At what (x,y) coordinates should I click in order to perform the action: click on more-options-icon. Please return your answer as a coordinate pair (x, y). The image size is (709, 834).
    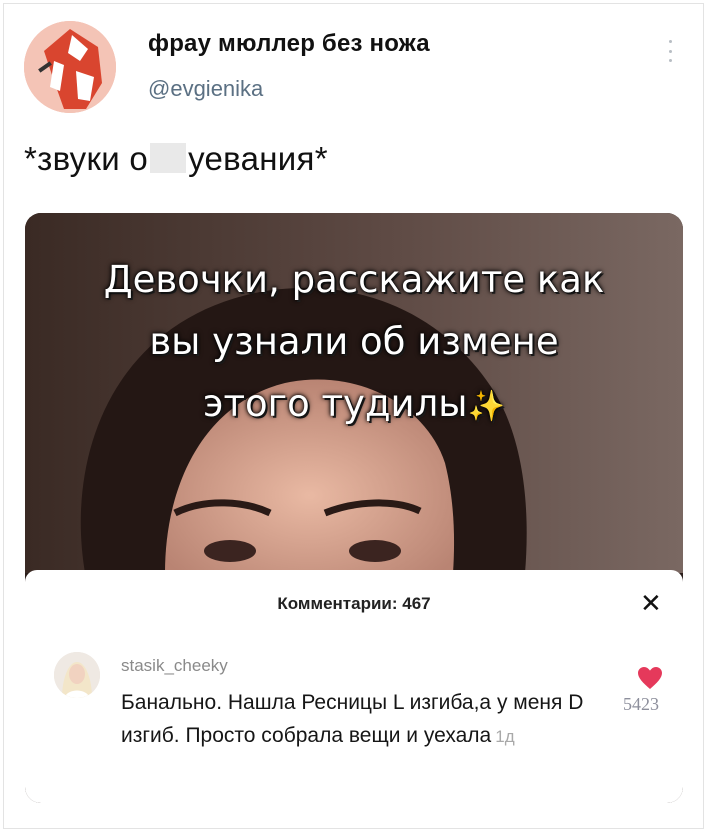
    Looking at the image, I should click on (670, 51).